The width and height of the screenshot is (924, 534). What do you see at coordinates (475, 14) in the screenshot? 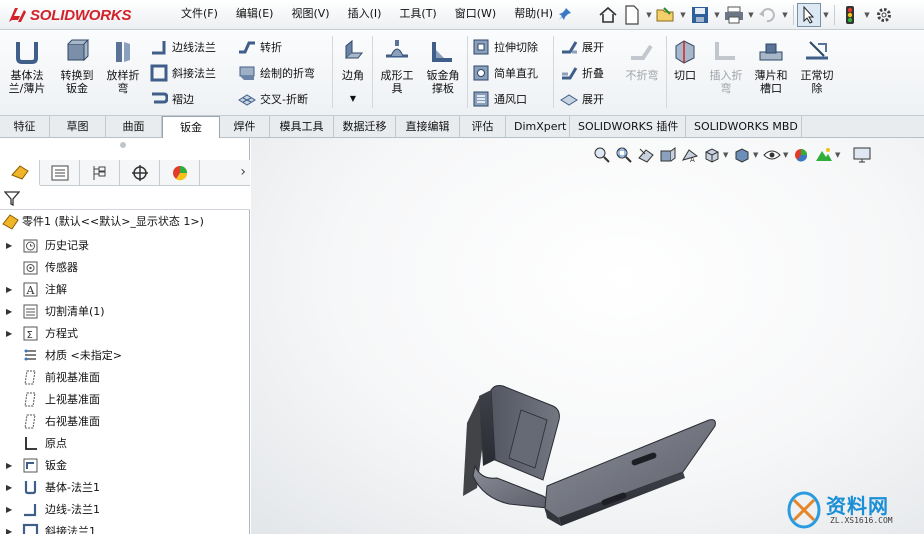
I see `menu-window: 窗口(W)` at bounding box center [475, 14].